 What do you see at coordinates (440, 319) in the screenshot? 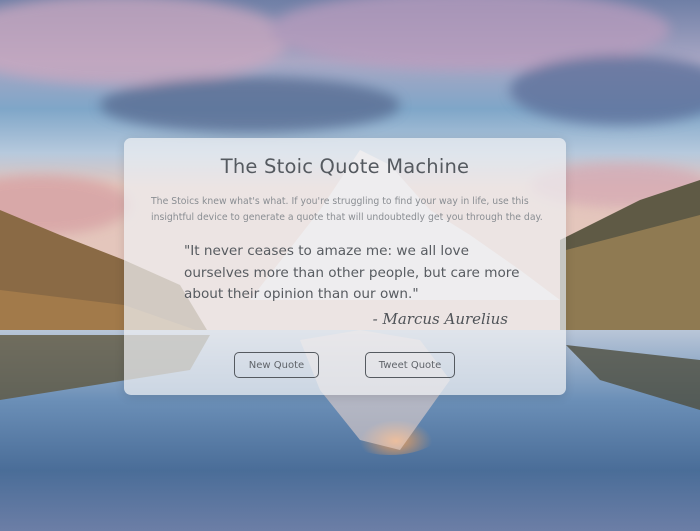
I see `quote-author: - Marcus Aurelius` at bounding box center [440, 319].